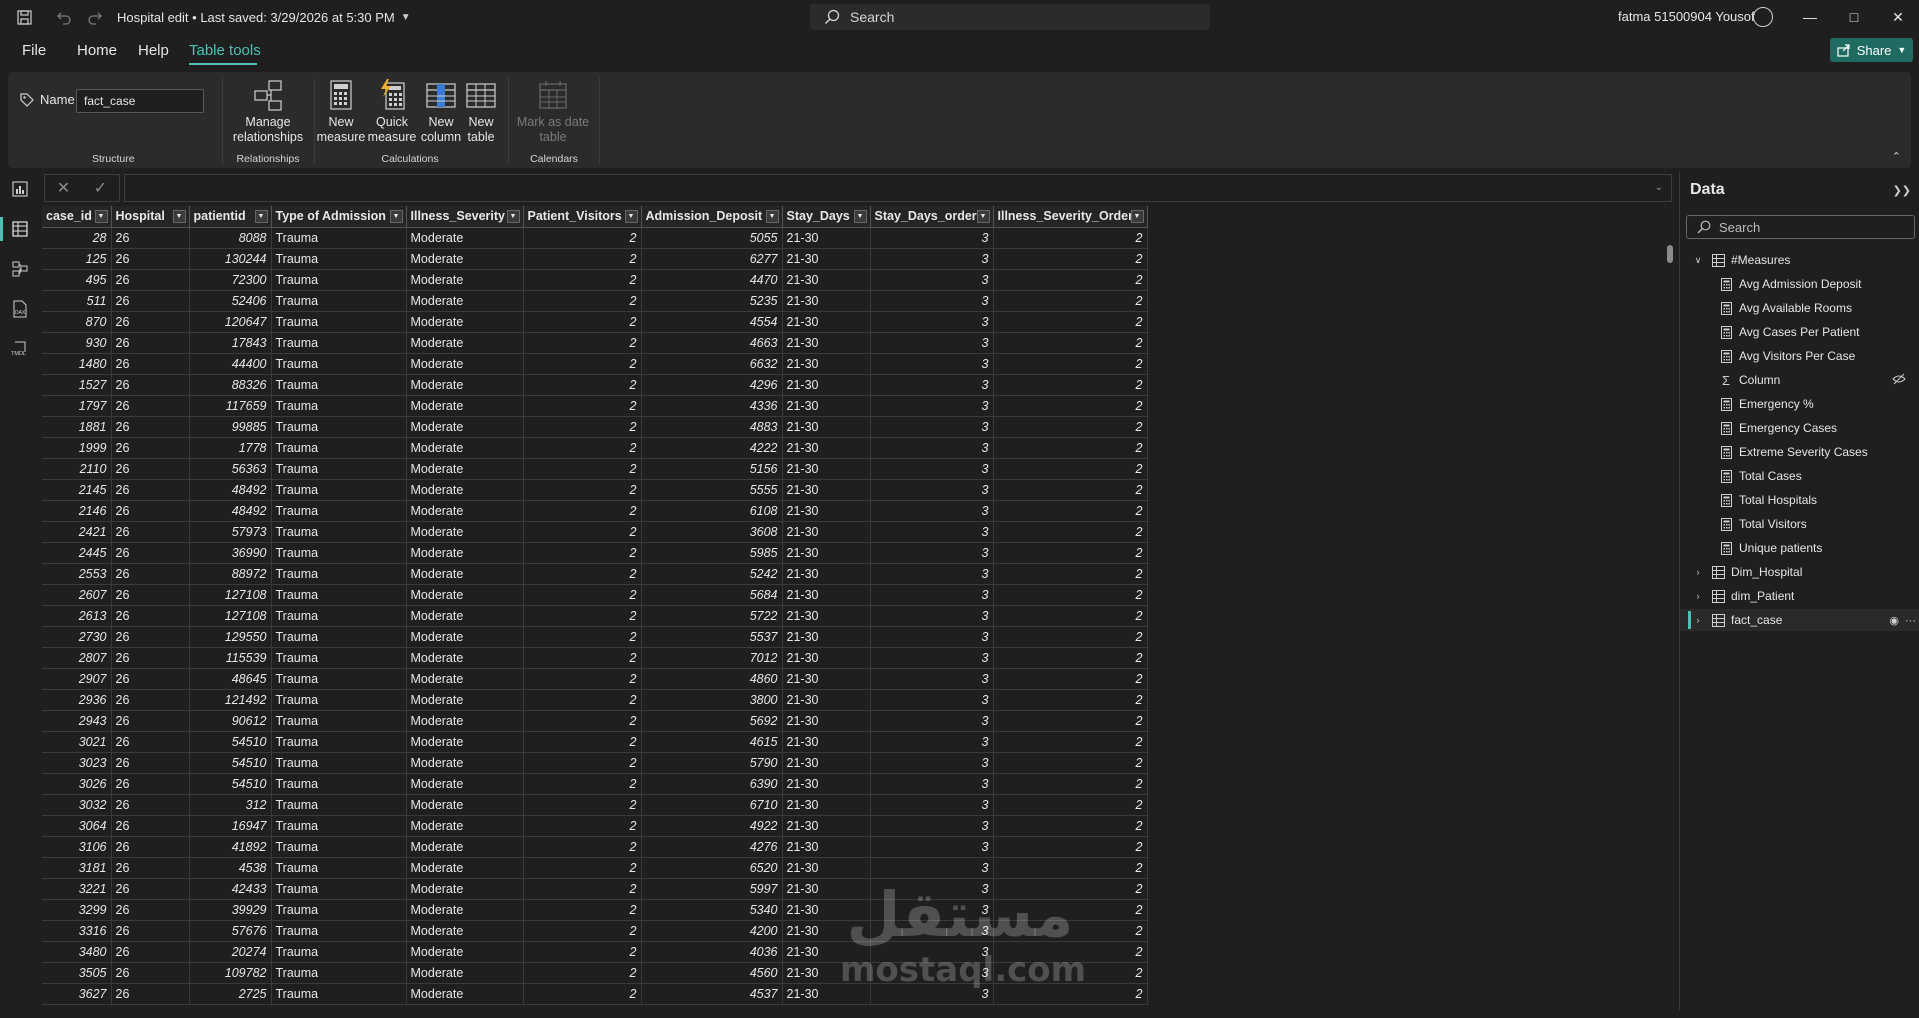  Describe the element at coordinates (77, 301) in the screenshot. I see `table-cell: 511` at that location.